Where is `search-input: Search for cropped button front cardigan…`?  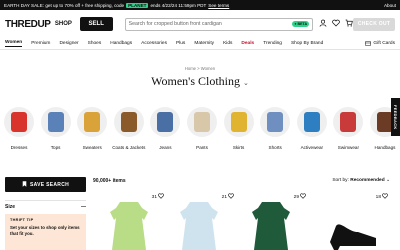 search-input: Search for cropped button front cardigan… is located at coordinates (219, 24).